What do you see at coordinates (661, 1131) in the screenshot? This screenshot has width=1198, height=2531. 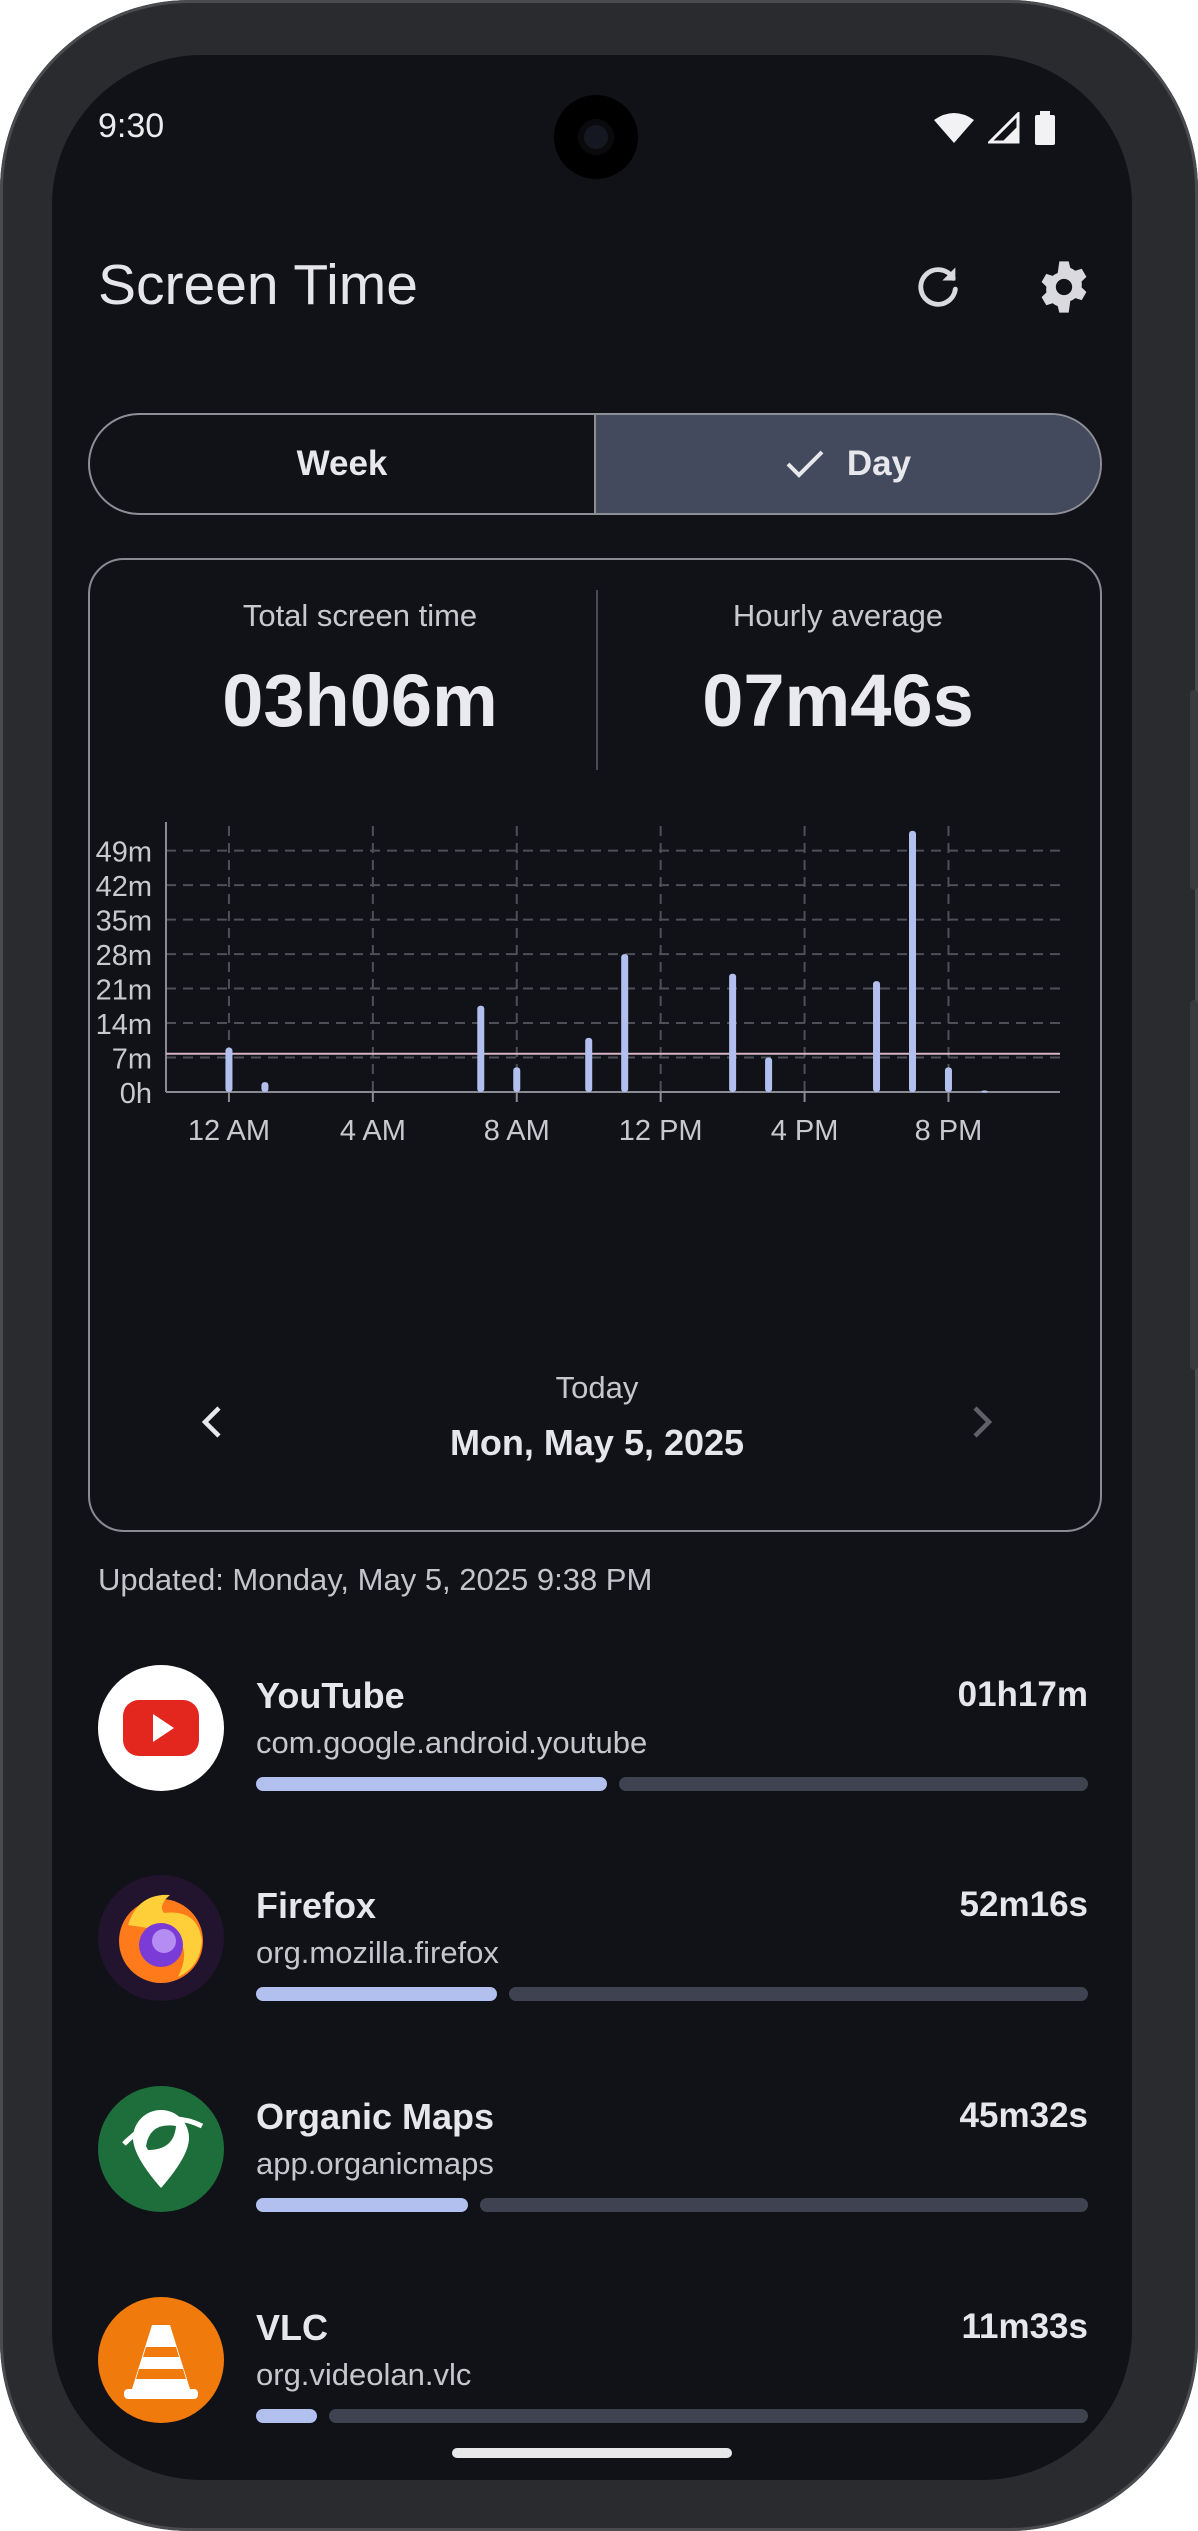 I see `x-tick-label: 12 PM` at bounding box center [661, 1131].